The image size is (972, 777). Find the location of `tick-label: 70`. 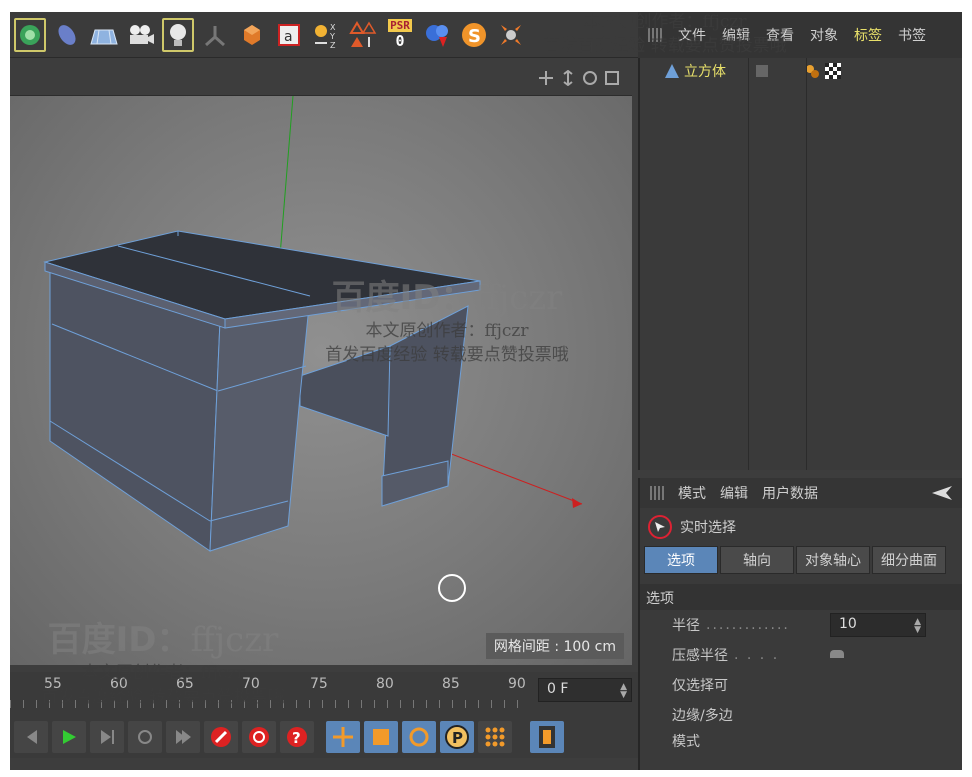

tick-label: 70 is located at coordinates (251, 684).